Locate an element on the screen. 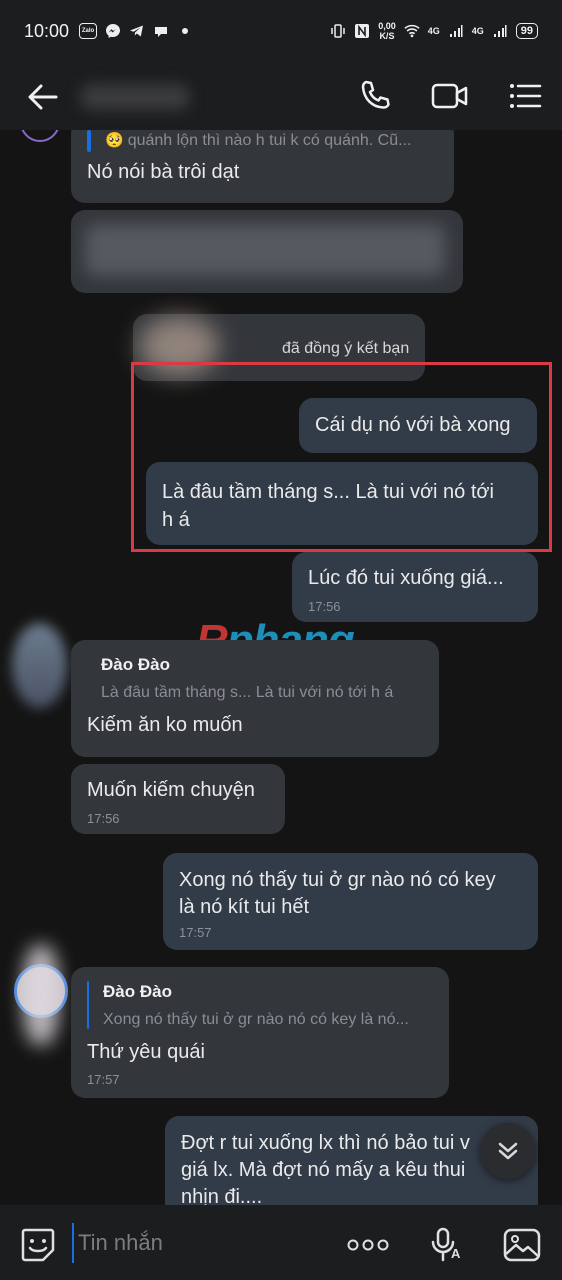  more-options-icon is located at coordinates (368, 1245).